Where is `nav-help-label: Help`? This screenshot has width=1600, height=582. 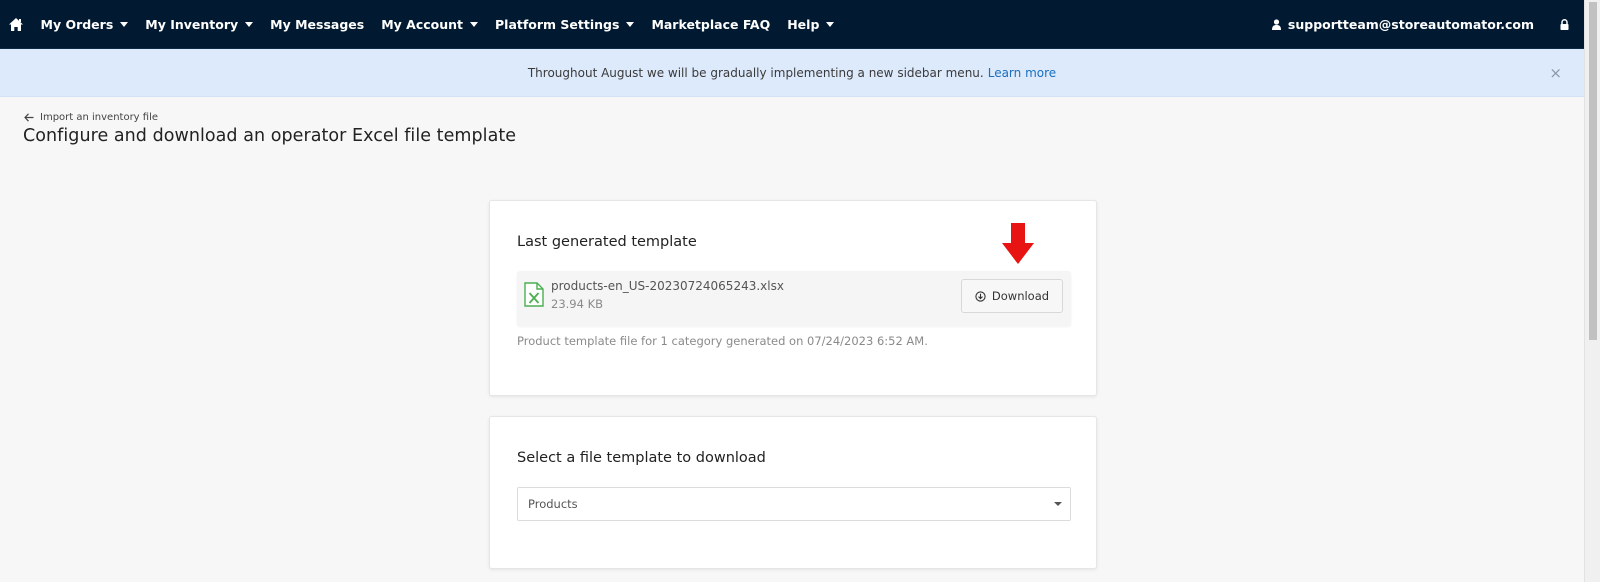 nav-help-label: Help is located at coordinates (803, 24).